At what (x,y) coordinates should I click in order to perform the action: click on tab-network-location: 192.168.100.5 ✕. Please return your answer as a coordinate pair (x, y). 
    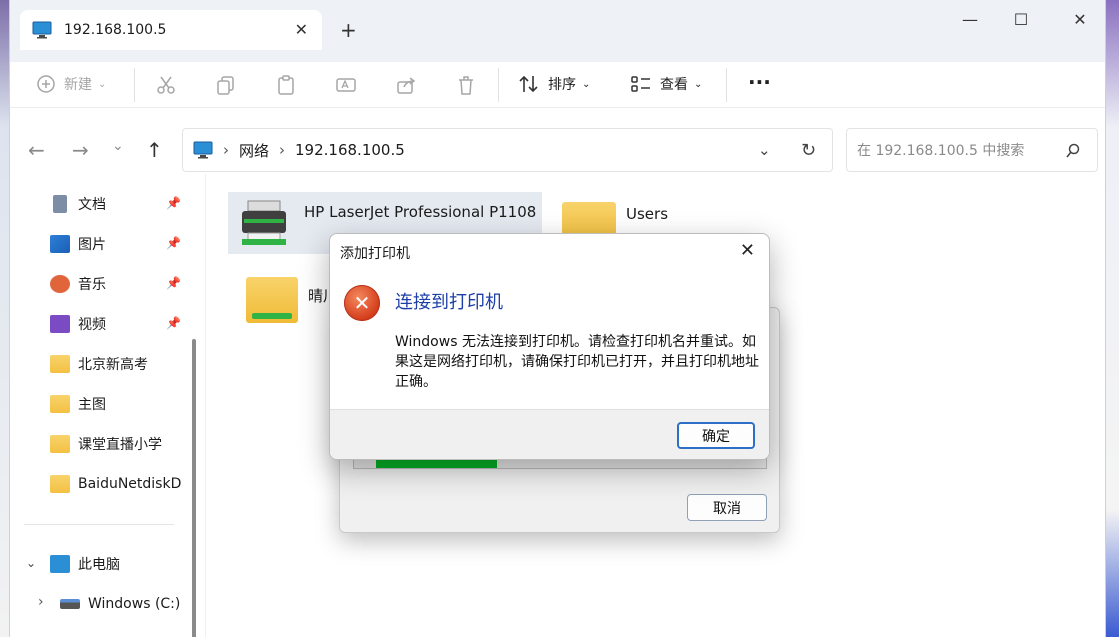
    Looking at the image, I should click on (171, 30).